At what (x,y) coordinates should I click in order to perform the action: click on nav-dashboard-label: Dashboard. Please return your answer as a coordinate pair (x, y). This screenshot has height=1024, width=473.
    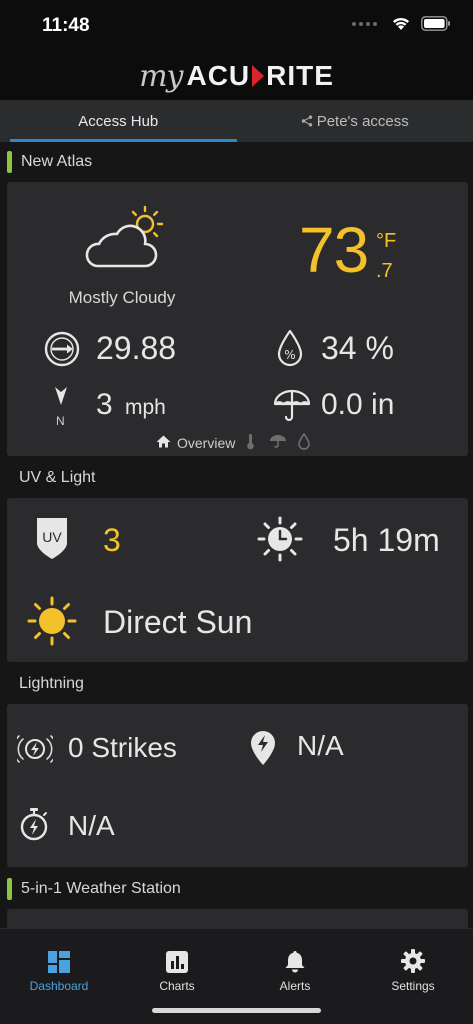
    Looking at the image, I should click on (59, 986).